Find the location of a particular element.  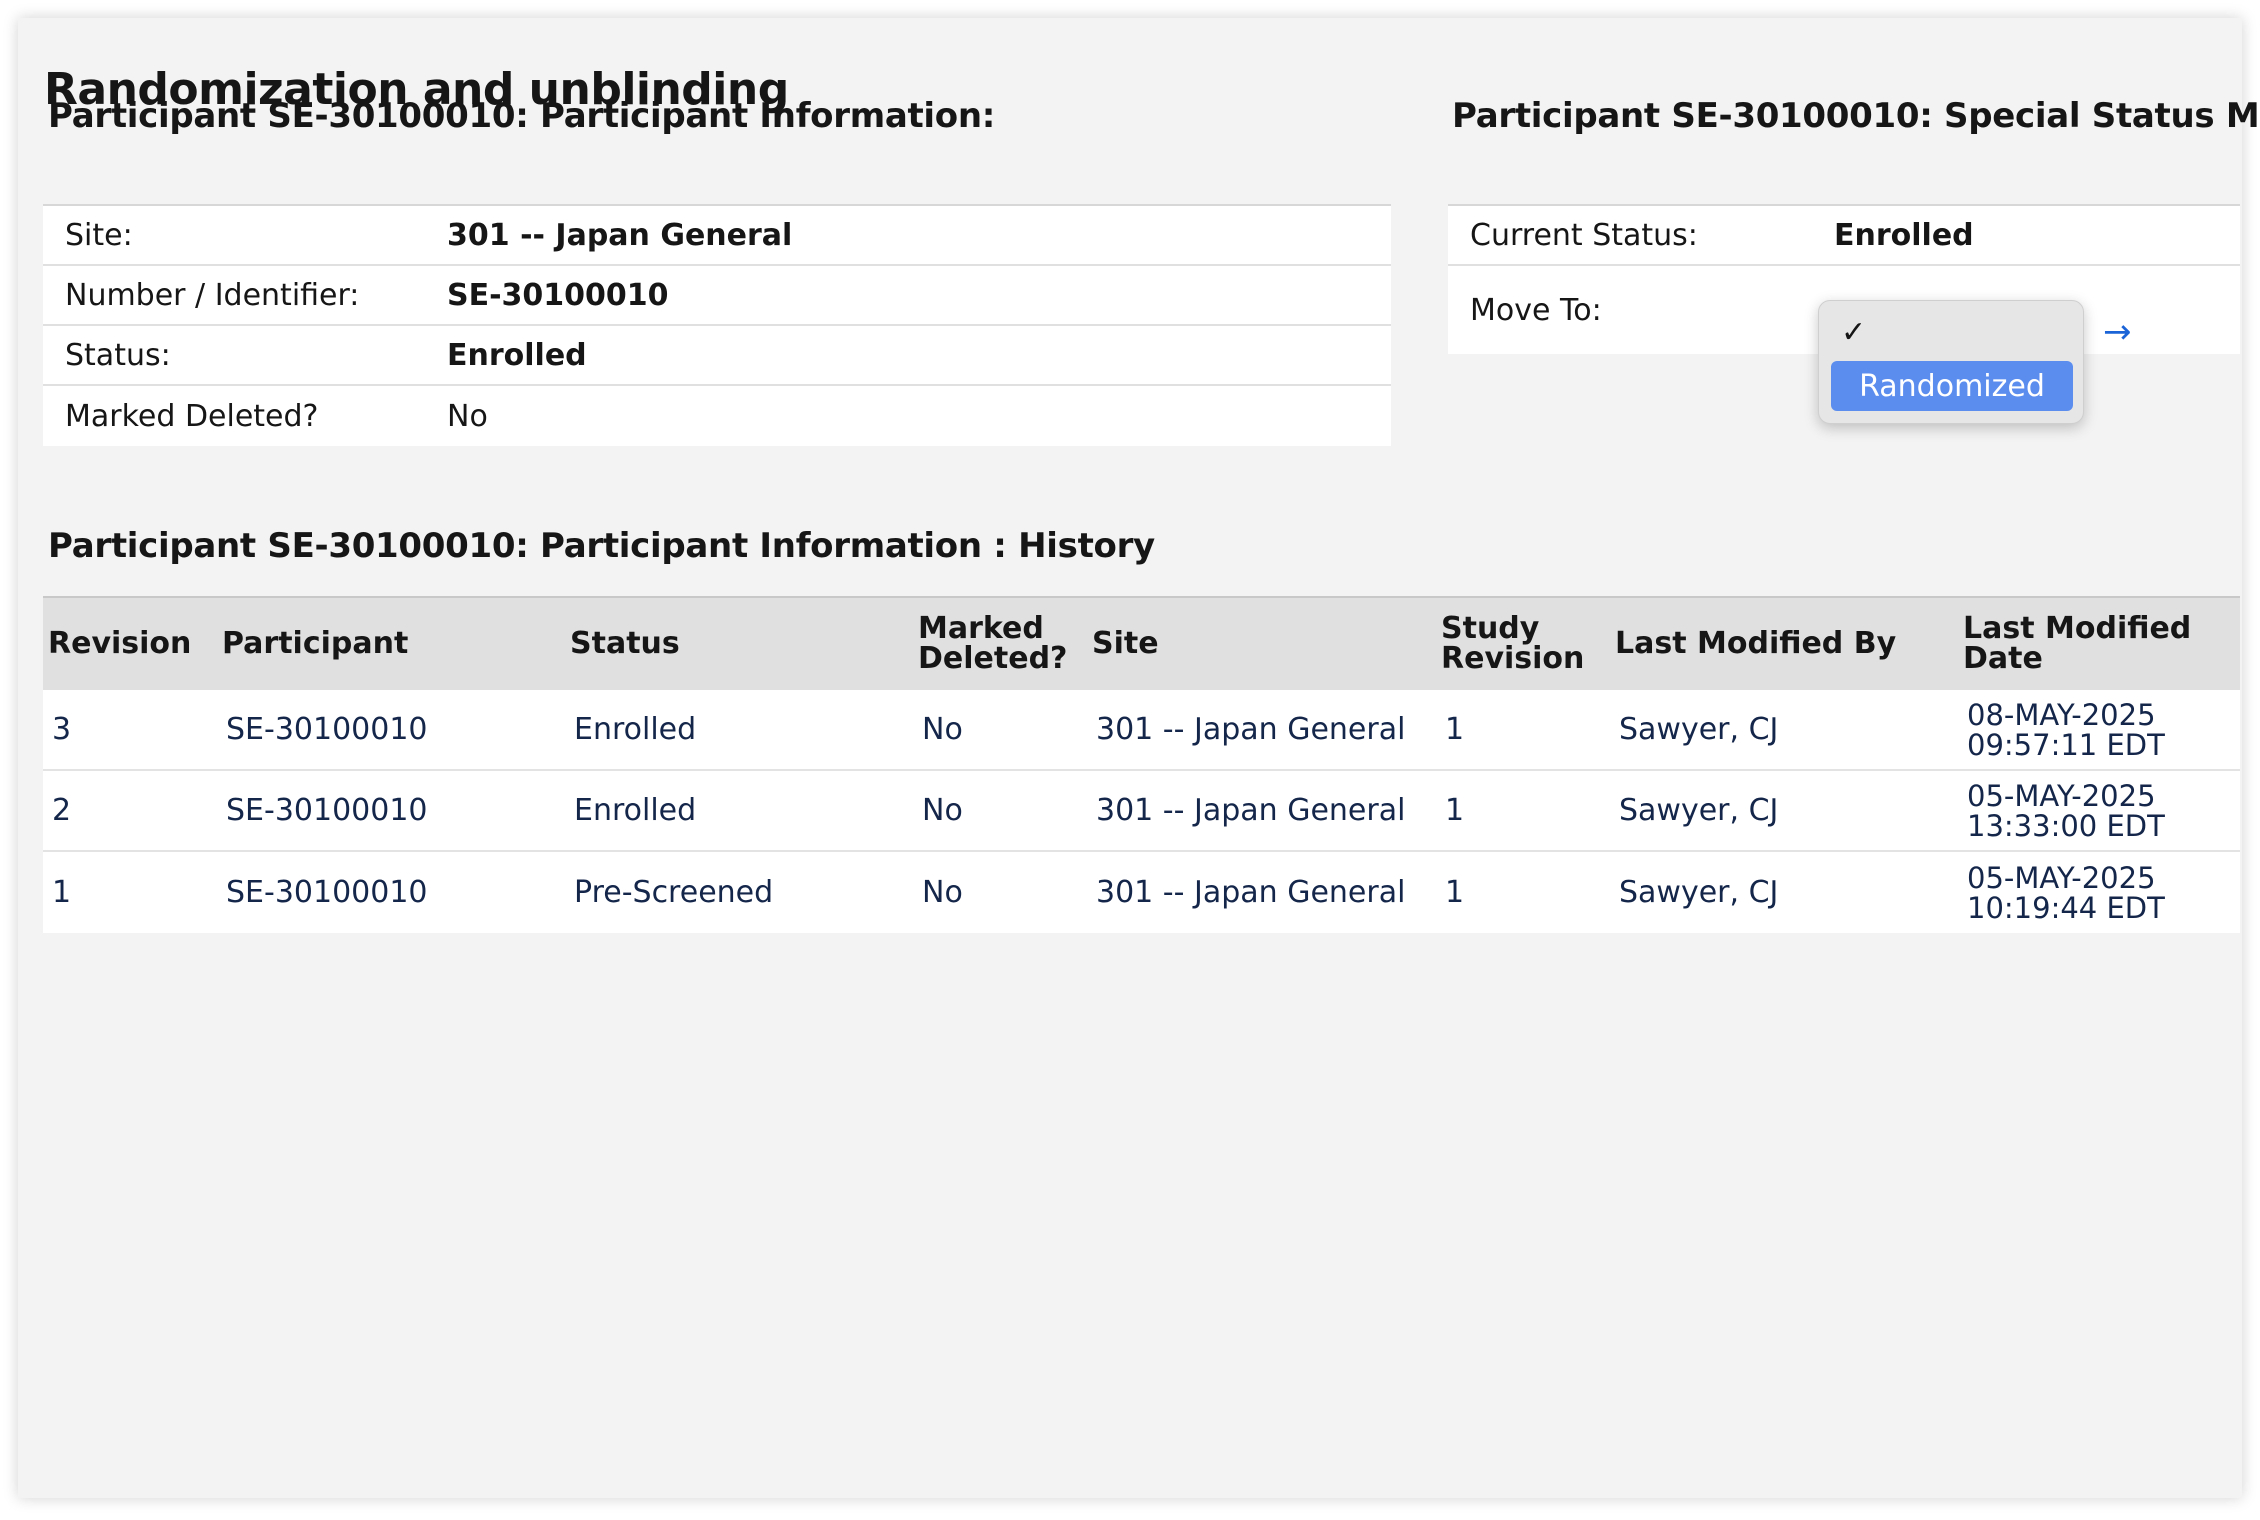

current-status-label: Current Status: is located at coordinates (1584, 235).